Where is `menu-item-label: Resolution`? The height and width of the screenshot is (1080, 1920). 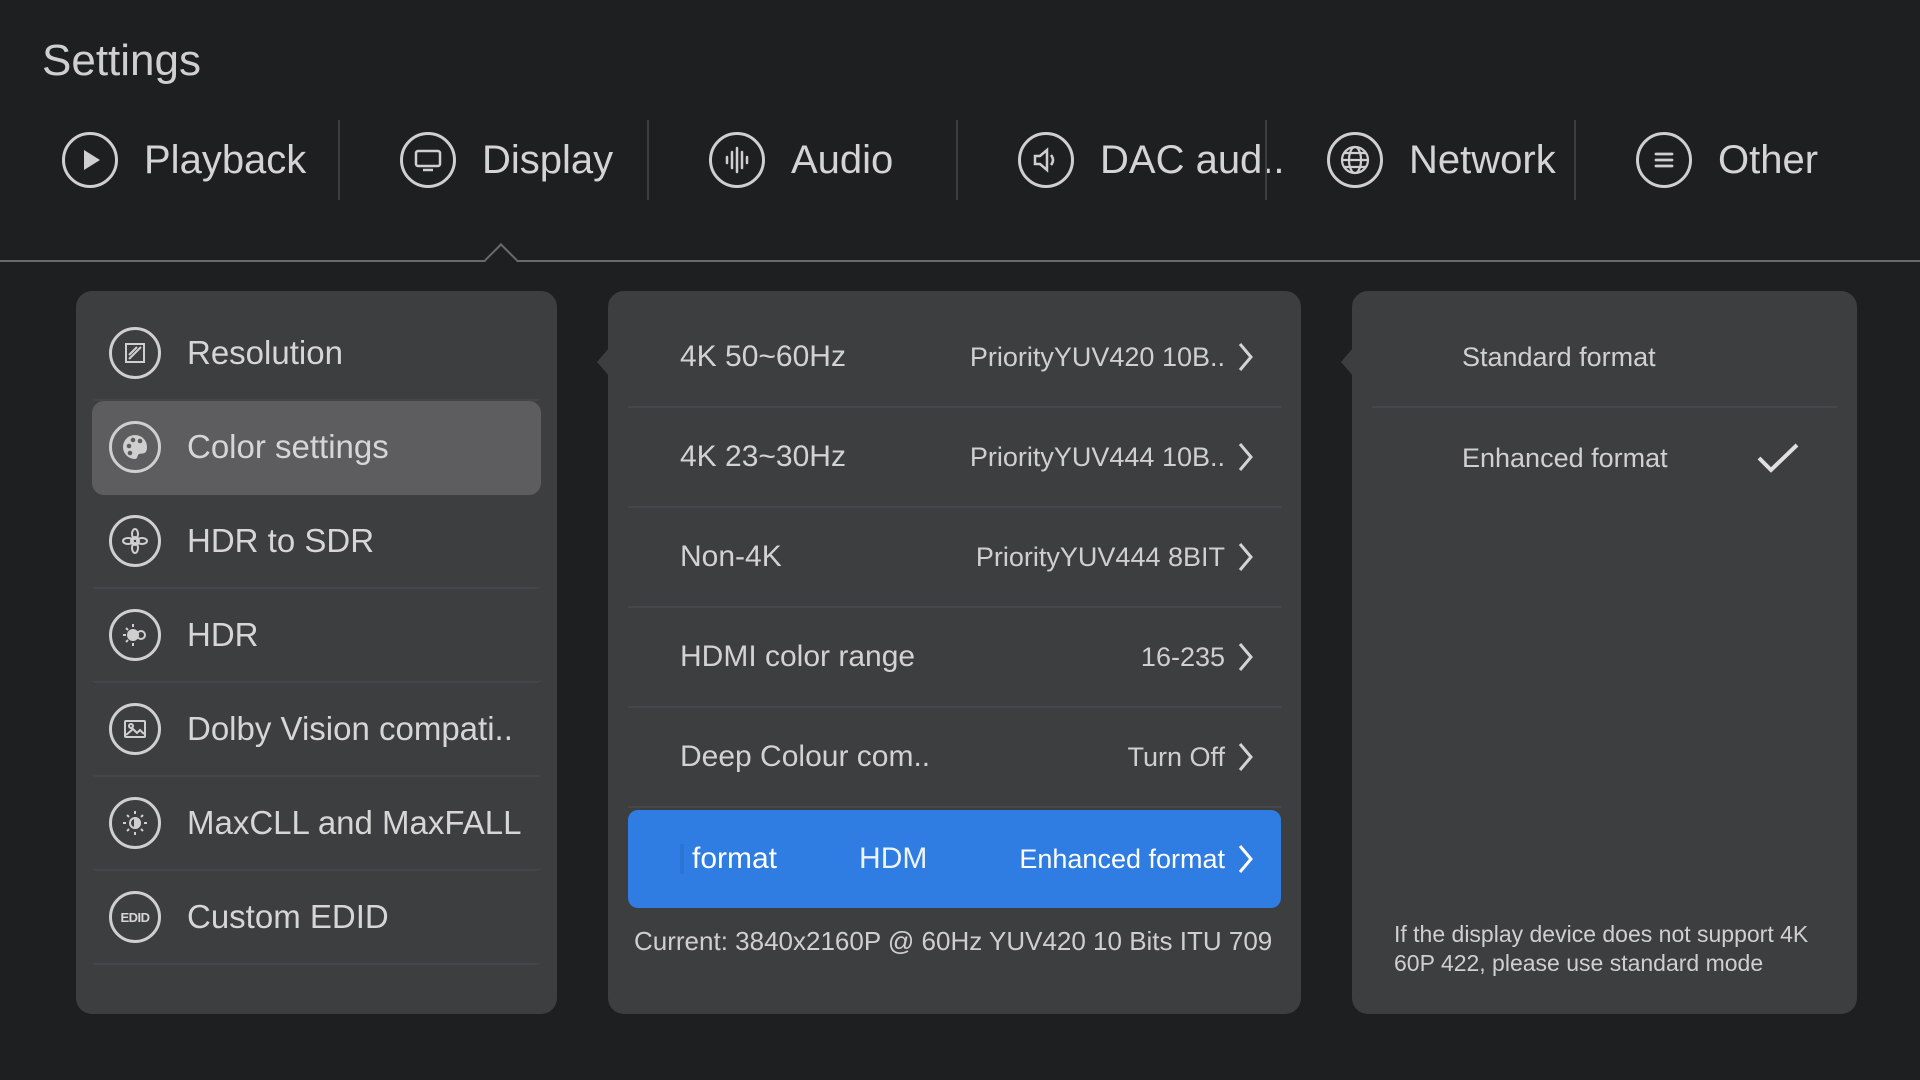 menu-item-label: Resolution is located at coordinates (265, 352).